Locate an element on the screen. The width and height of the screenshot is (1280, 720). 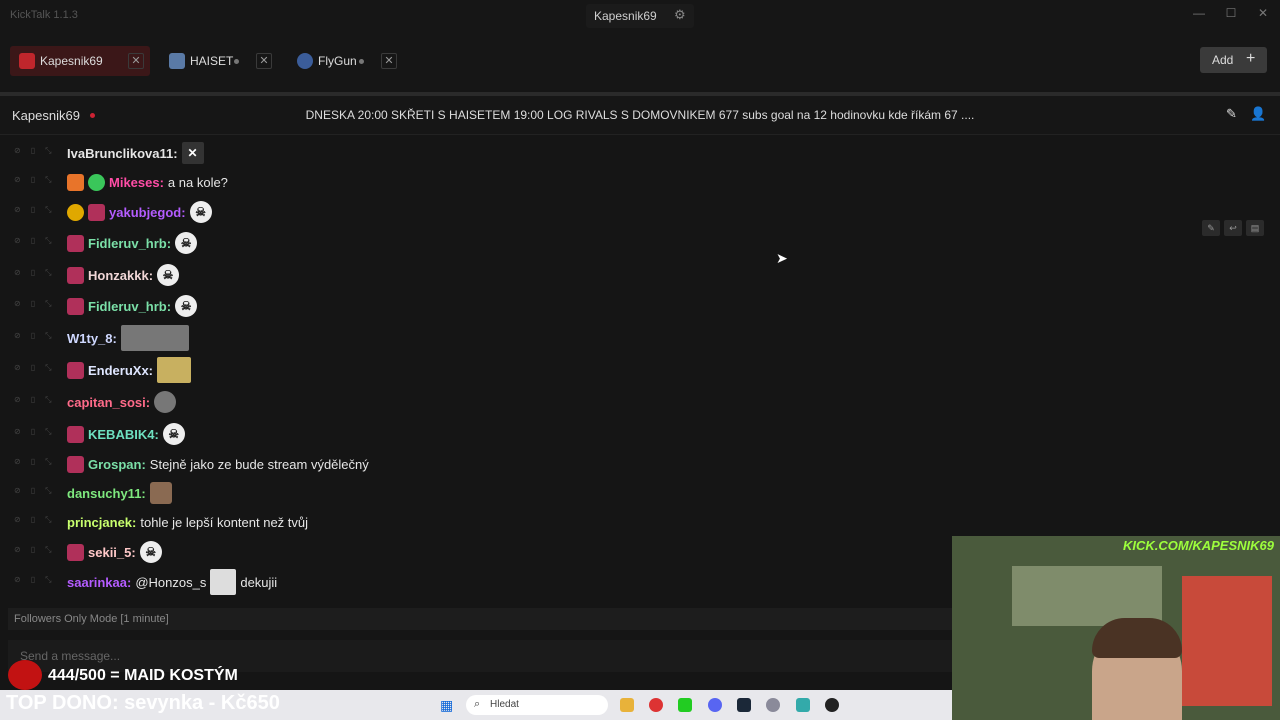
app-title: KickTalk 1.1.3 is located at coordinates (44, 15).